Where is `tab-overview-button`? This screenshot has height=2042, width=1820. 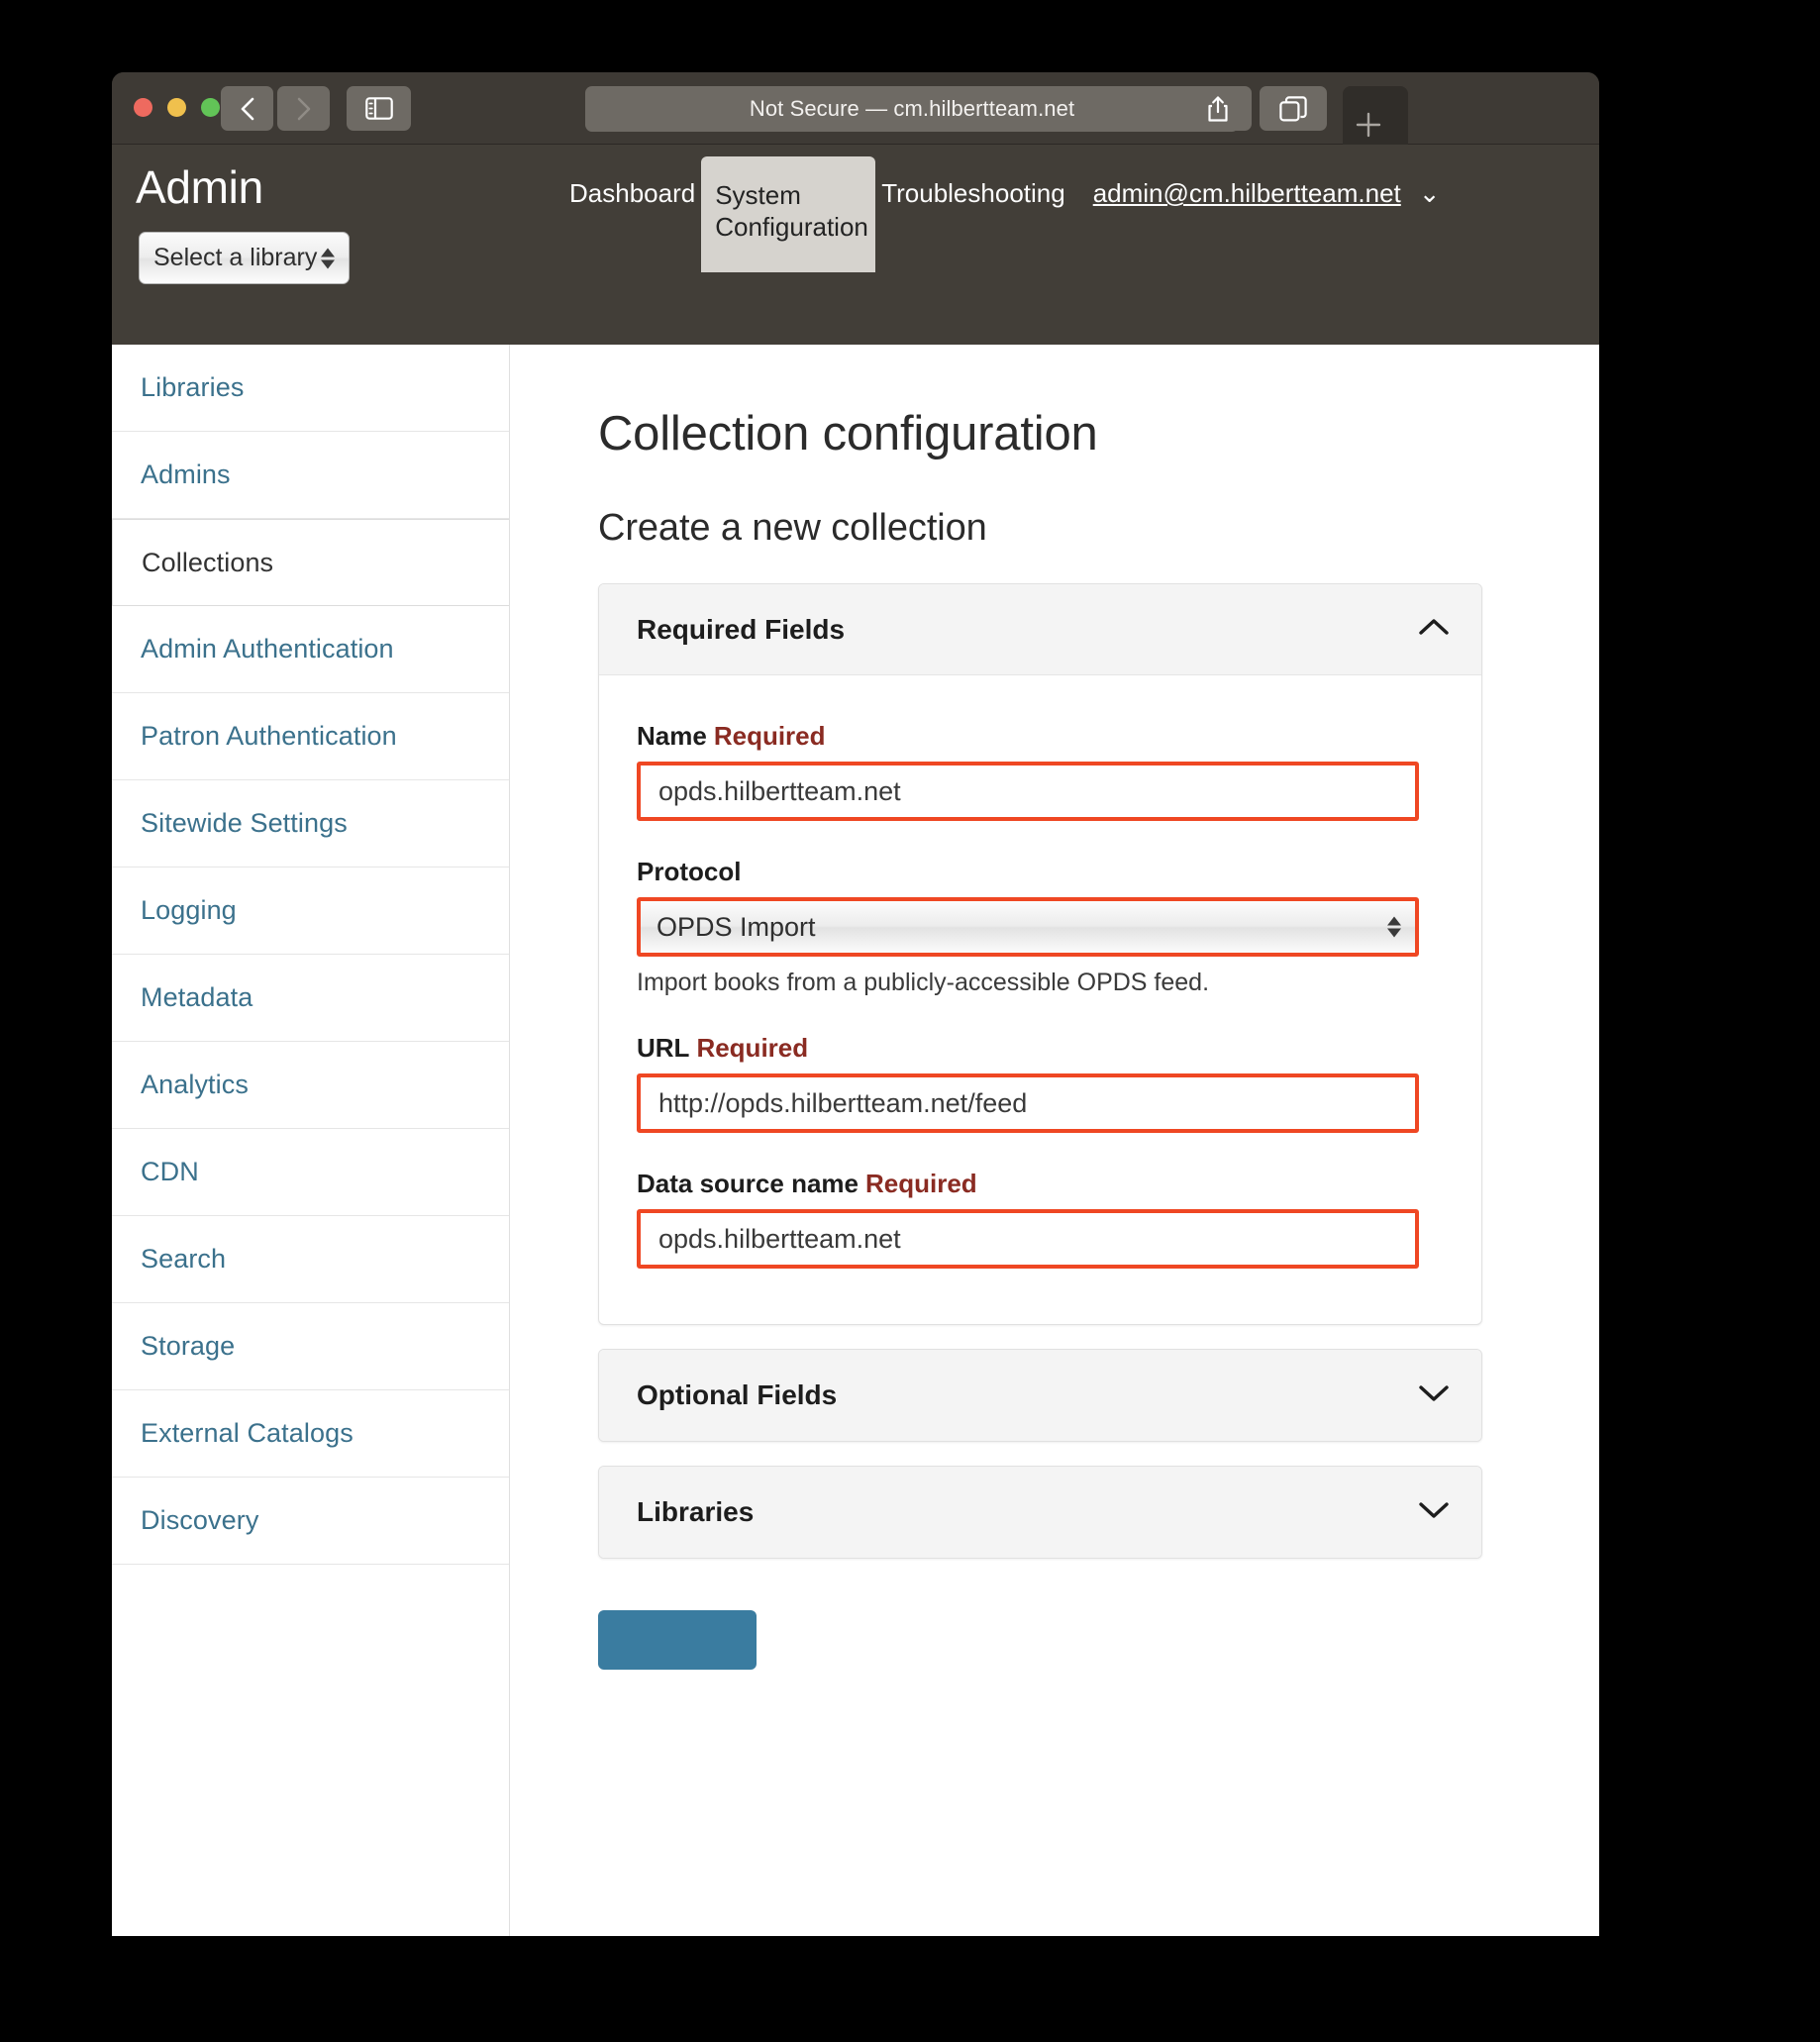
tab-overview-button is located at coordinates (1293, 109).